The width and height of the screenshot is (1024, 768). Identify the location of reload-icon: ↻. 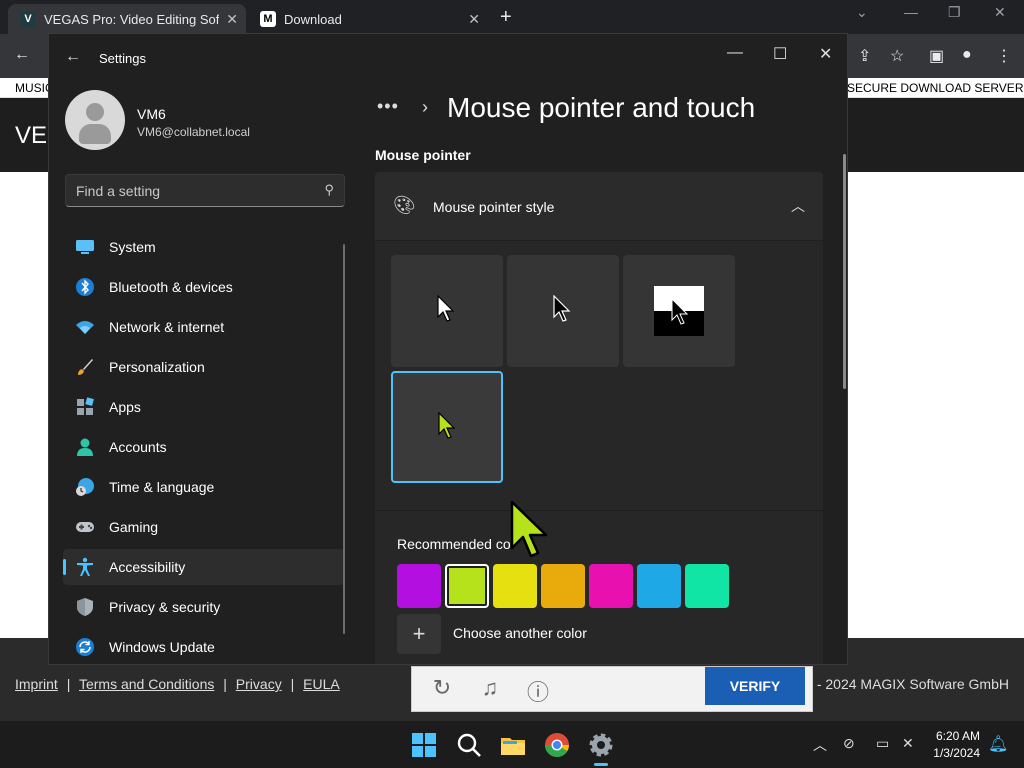
(442, 689).